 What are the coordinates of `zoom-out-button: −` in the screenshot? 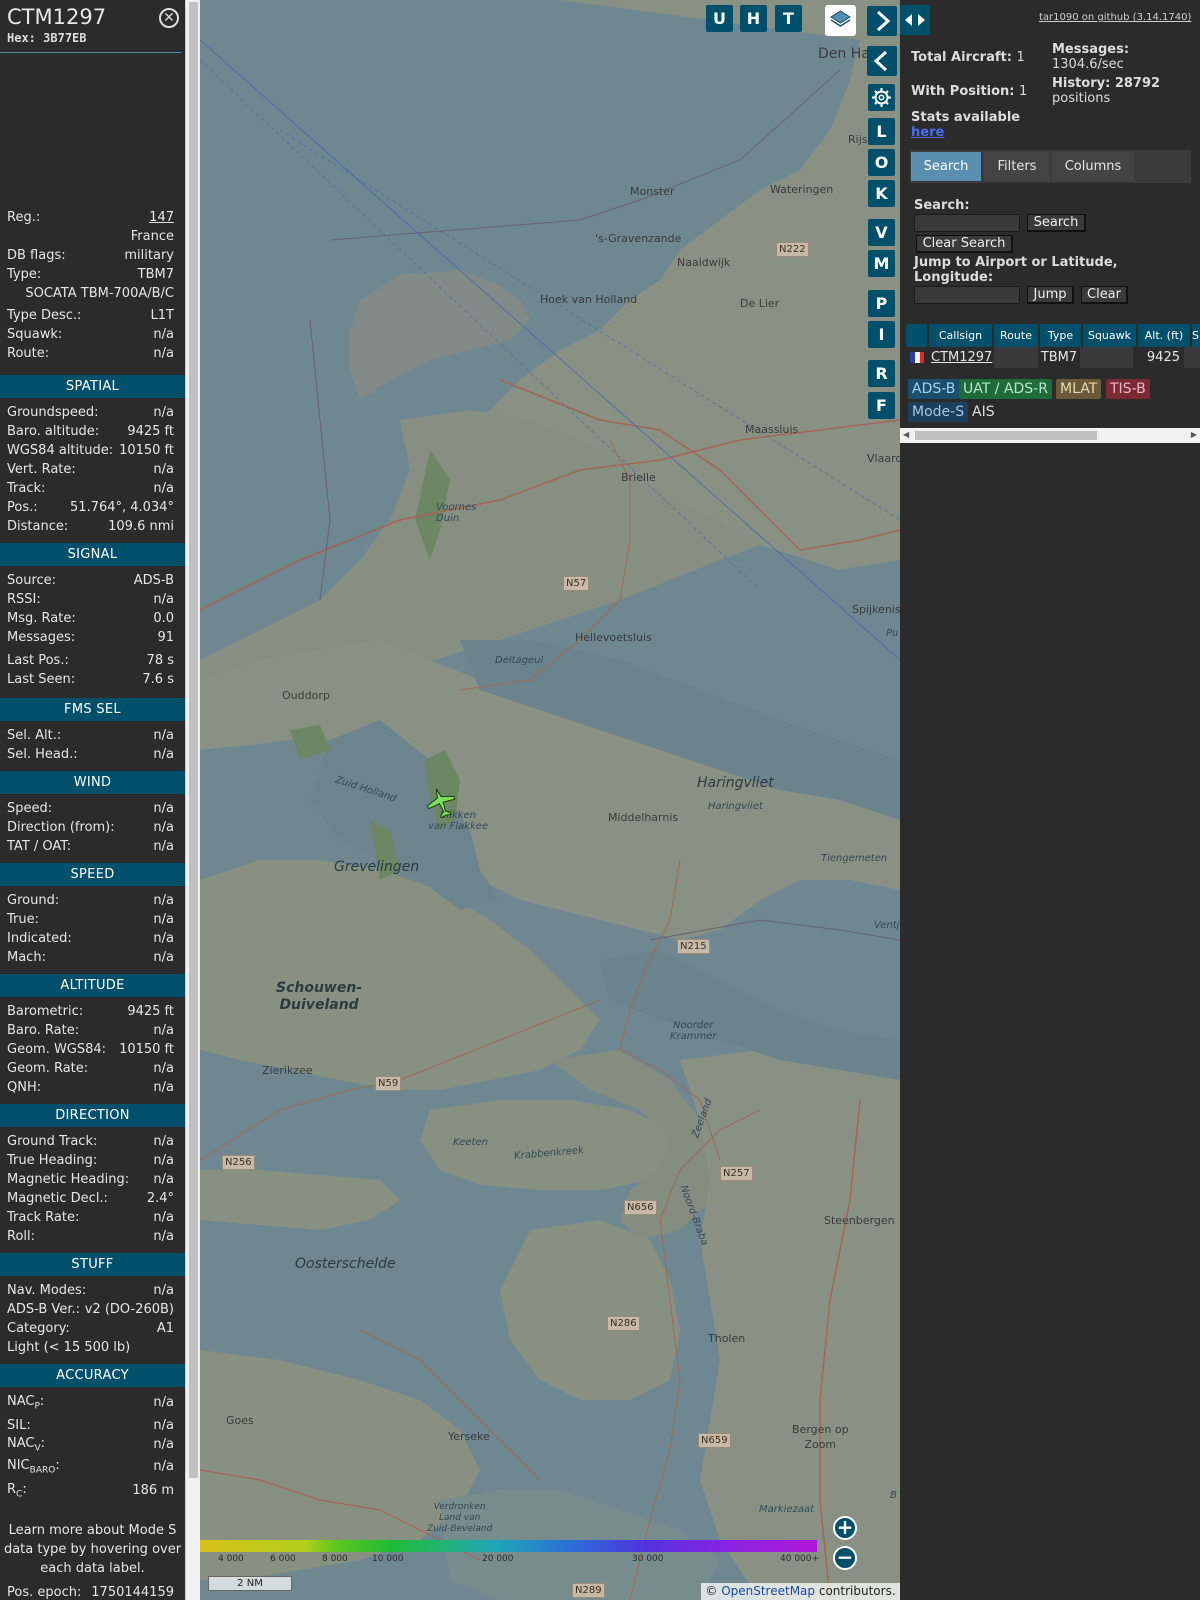 It's located at (845, 1558).